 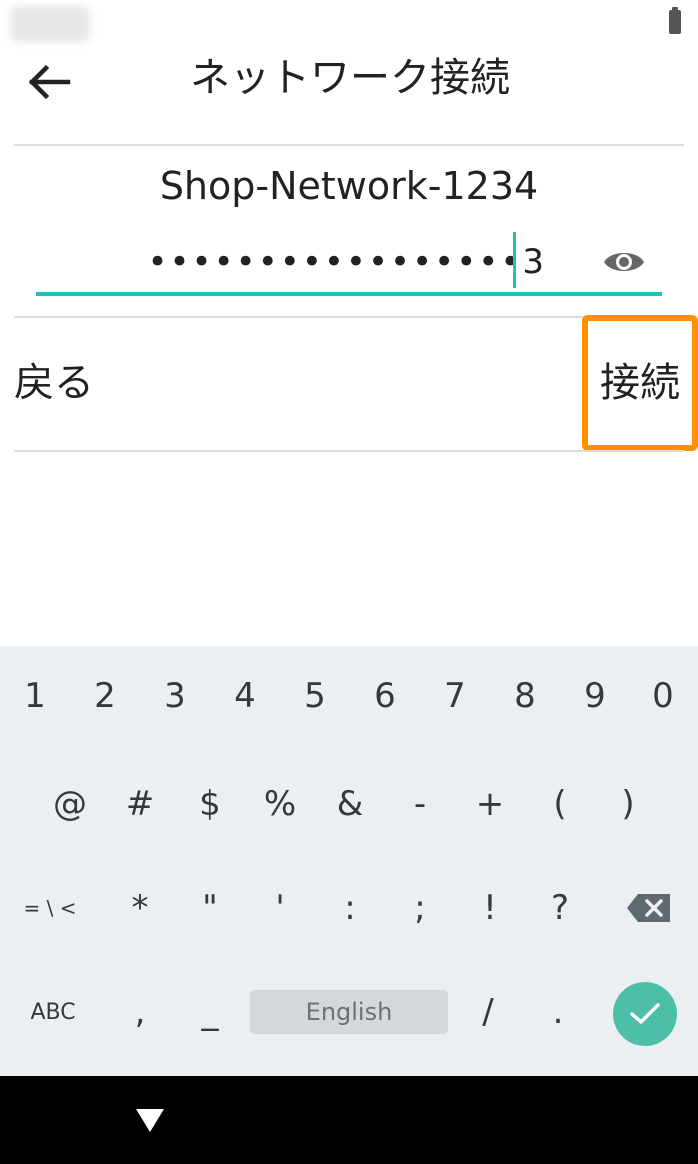 I want to click on key-slash: /, so click(x=488, y=1012).